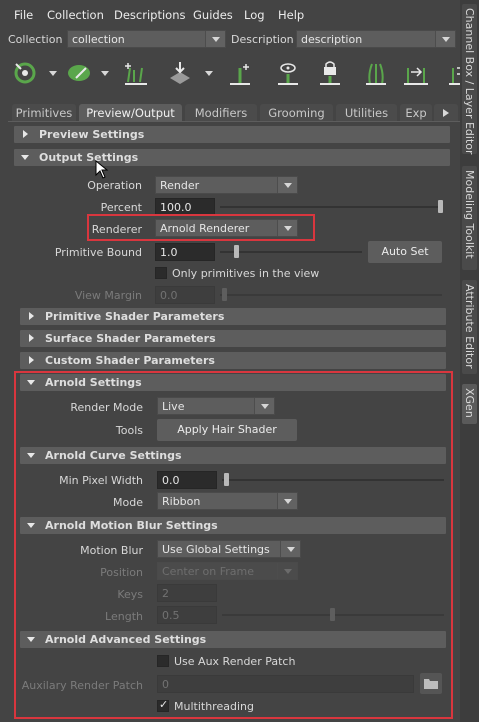 The height and width of the screenshot is (722, 479). I want to click on tab-expressions: Exp, so click(416, 112).